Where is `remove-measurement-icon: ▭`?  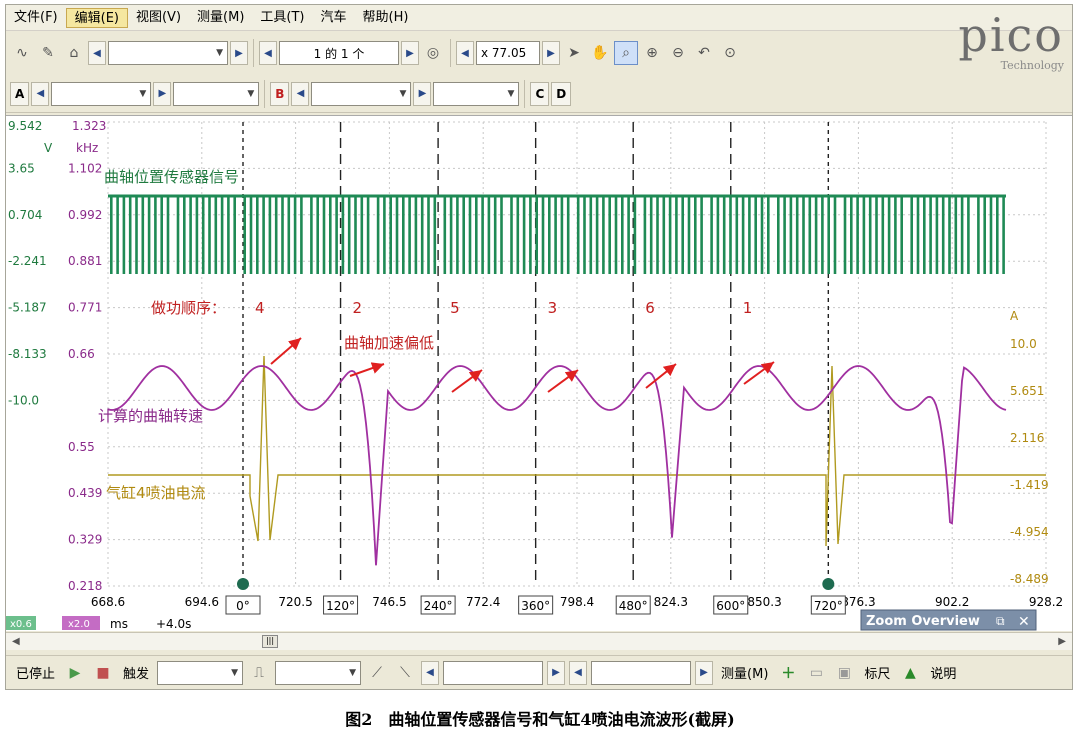
remove-measurement-icon: ▭ is located at coordinates (816, 673).